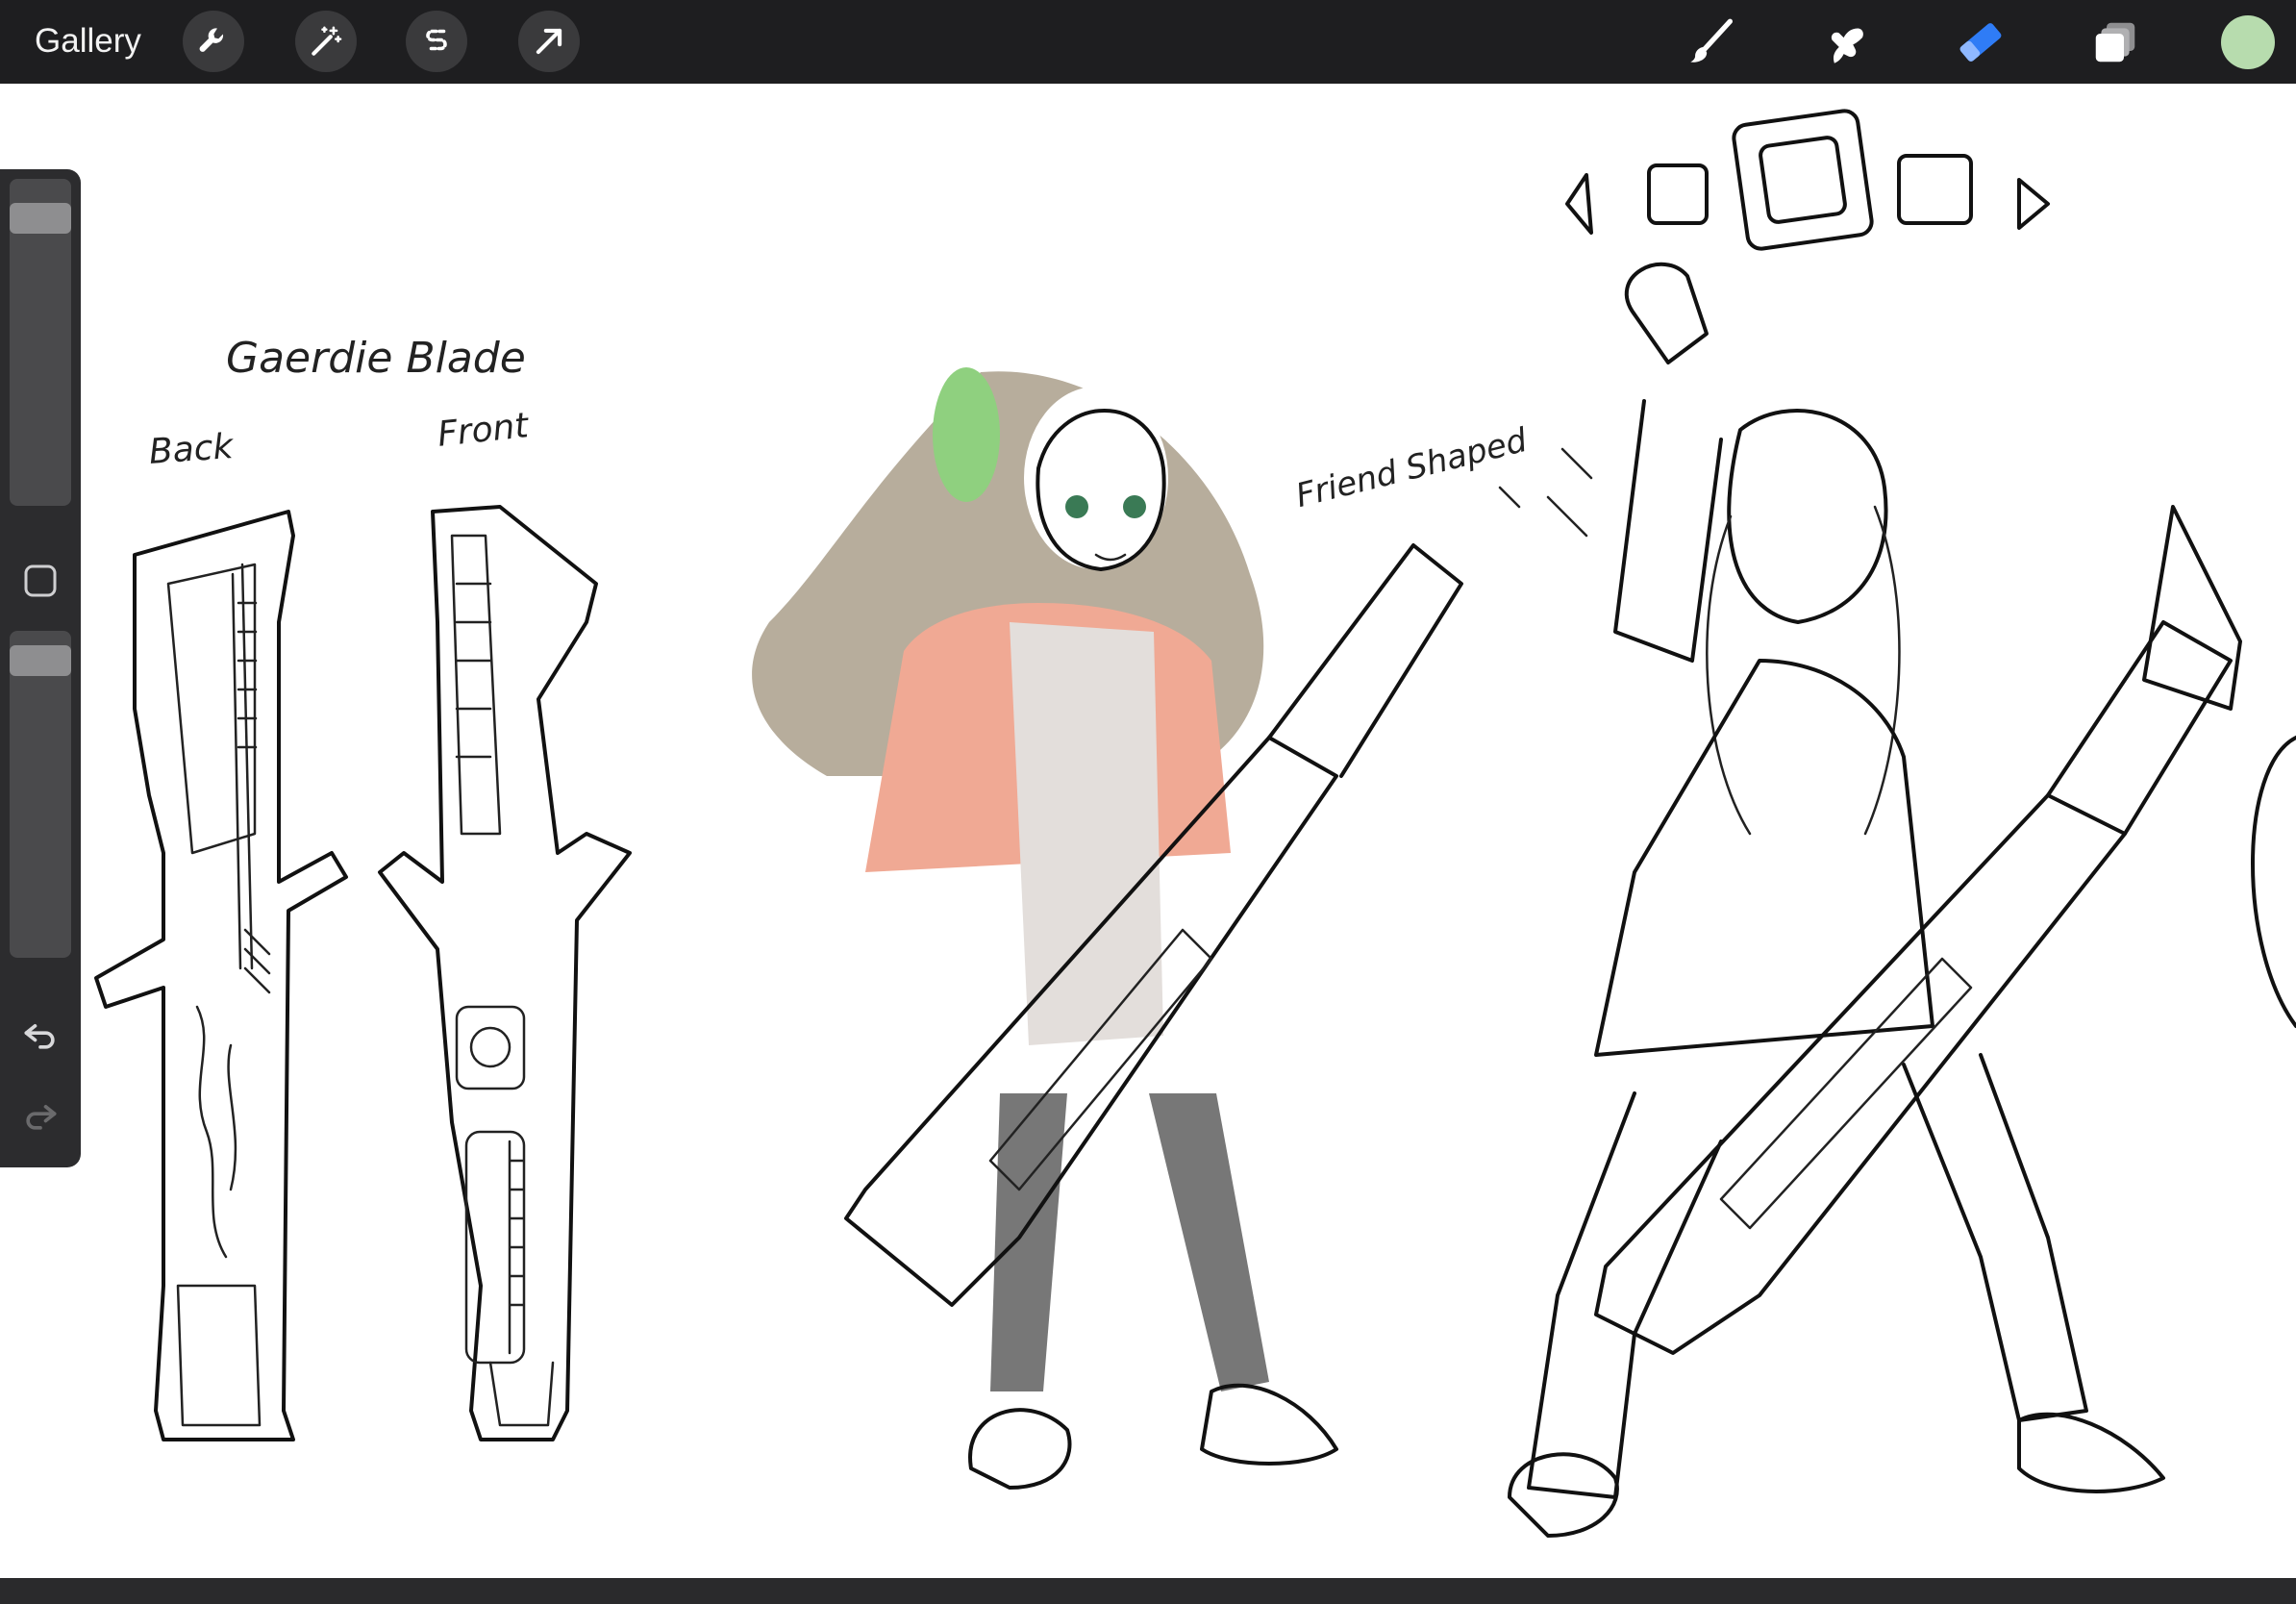  I want to click on brush-icon, so click(1711, 40).